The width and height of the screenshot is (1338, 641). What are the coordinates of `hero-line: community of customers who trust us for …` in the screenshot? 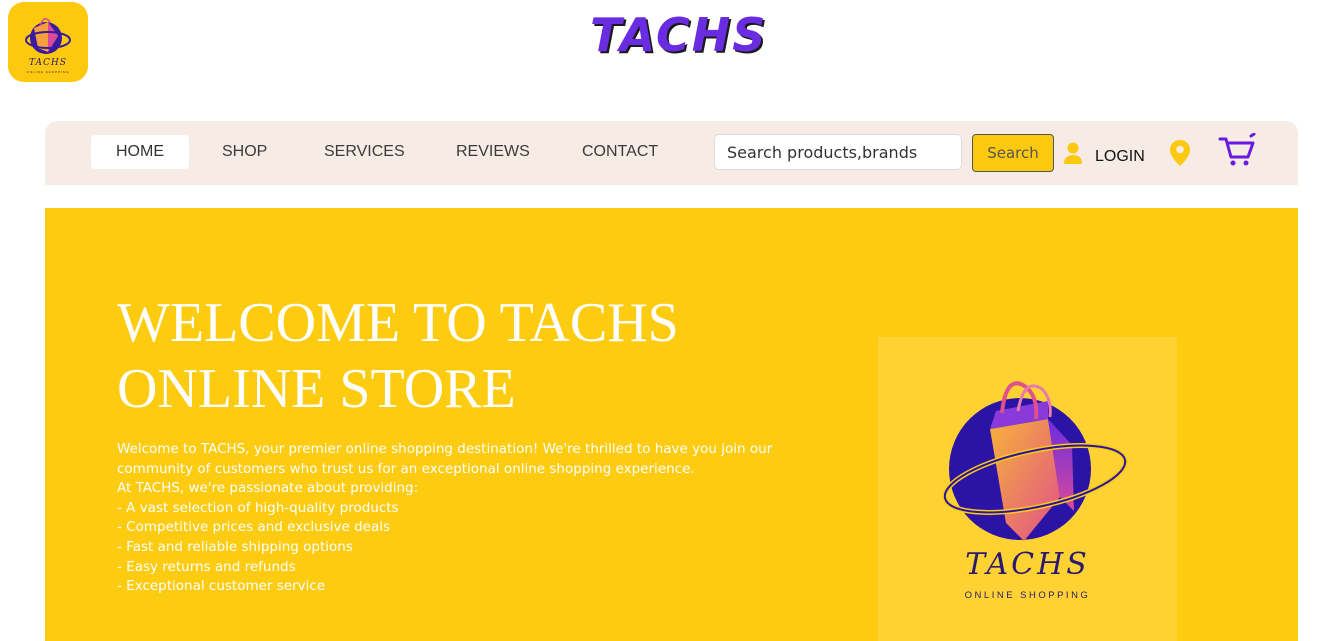 It's located at (406, 468).